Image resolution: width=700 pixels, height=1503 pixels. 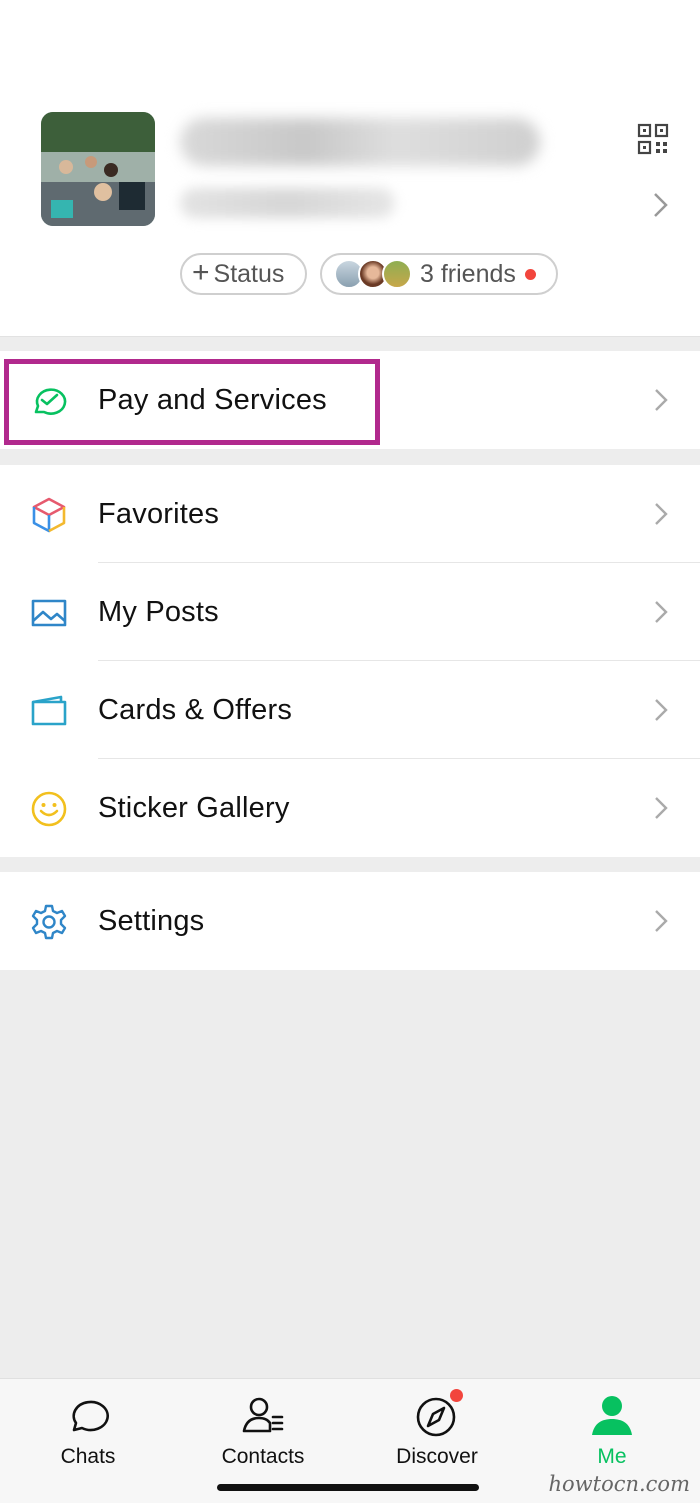 I want to click on contacts-icon, so click(x=263, y=1416).